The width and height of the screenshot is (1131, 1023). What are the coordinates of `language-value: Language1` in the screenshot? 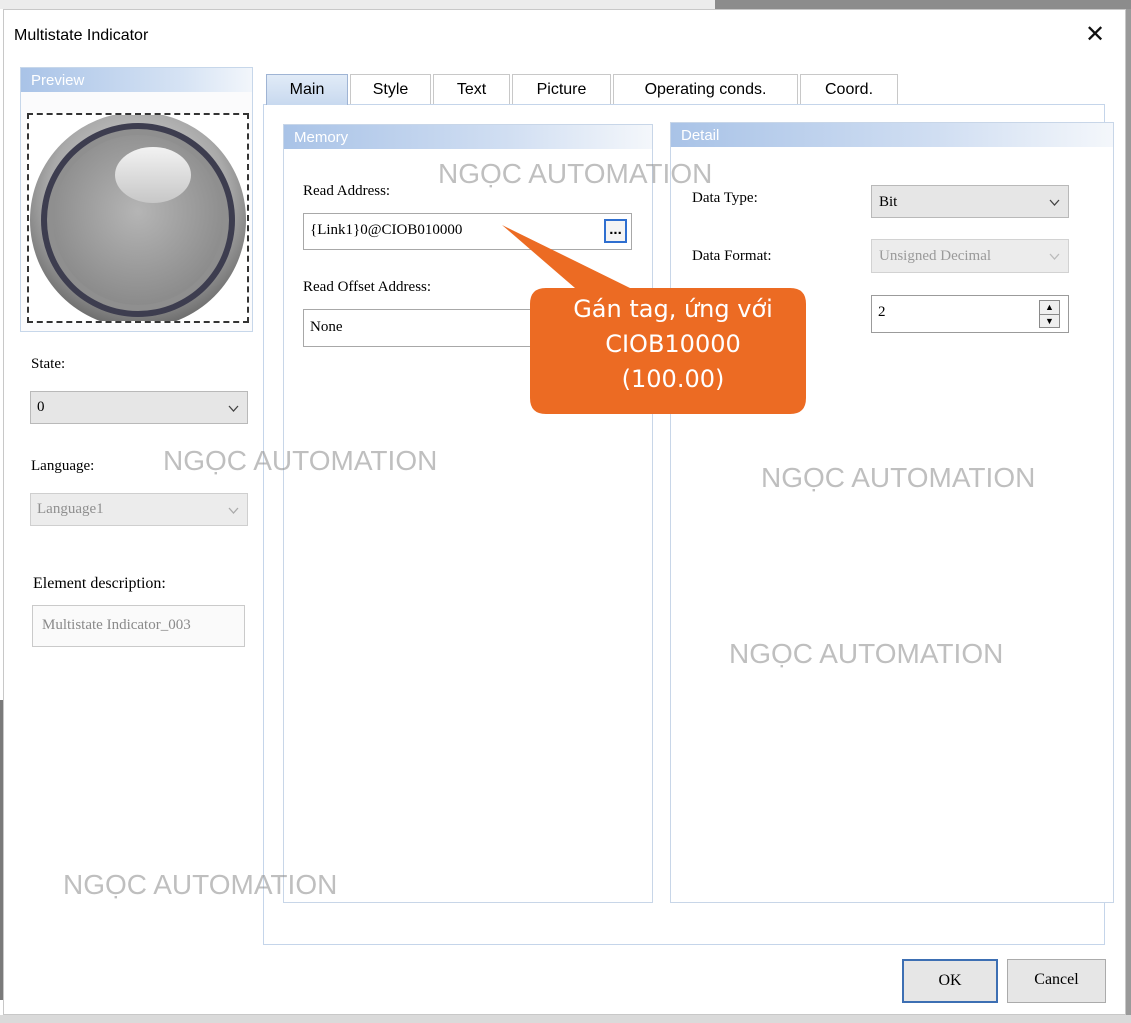 It's located at (70, 509).